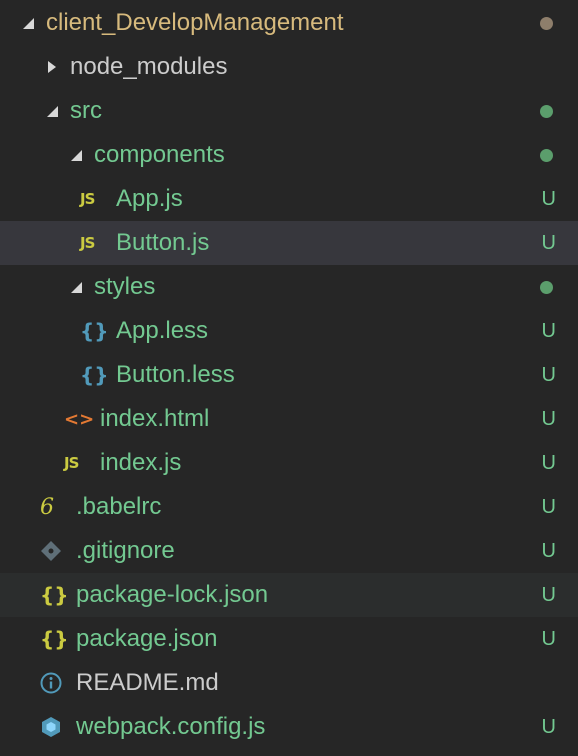  I want to click on file-item-webpack-config-js: webpack.config.js U, so click(289, 727).